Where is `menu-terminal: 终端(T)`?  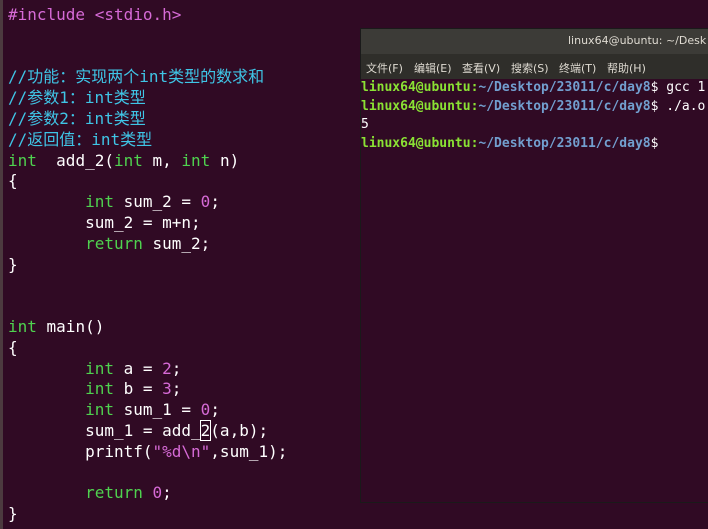
menu-terminal: 终端(T) is located at coordinates (577, 68).